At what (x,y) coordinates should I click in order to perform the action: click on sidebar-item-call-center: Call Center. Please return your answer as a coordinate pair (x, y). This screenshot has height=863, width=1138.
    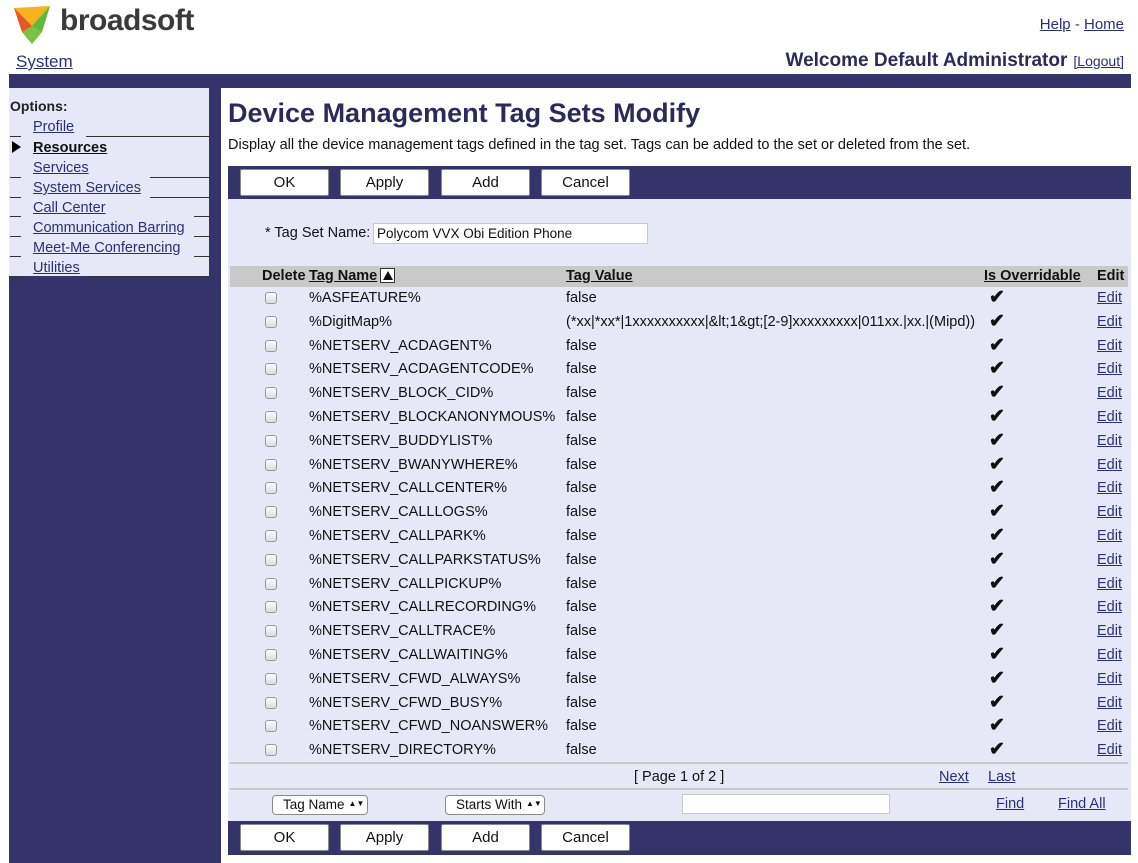
    Looking at the image, I should click on (69, 208).